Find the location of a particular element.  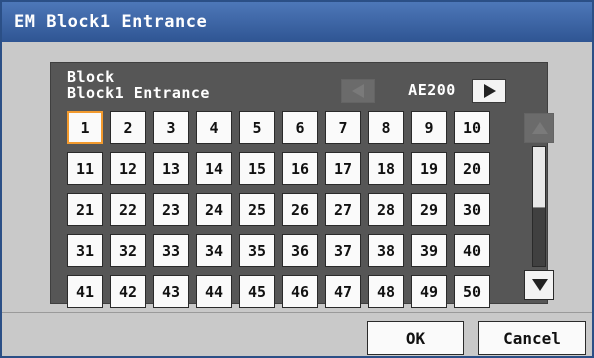

unit-button: 39 is located at coordinates (429, 250).